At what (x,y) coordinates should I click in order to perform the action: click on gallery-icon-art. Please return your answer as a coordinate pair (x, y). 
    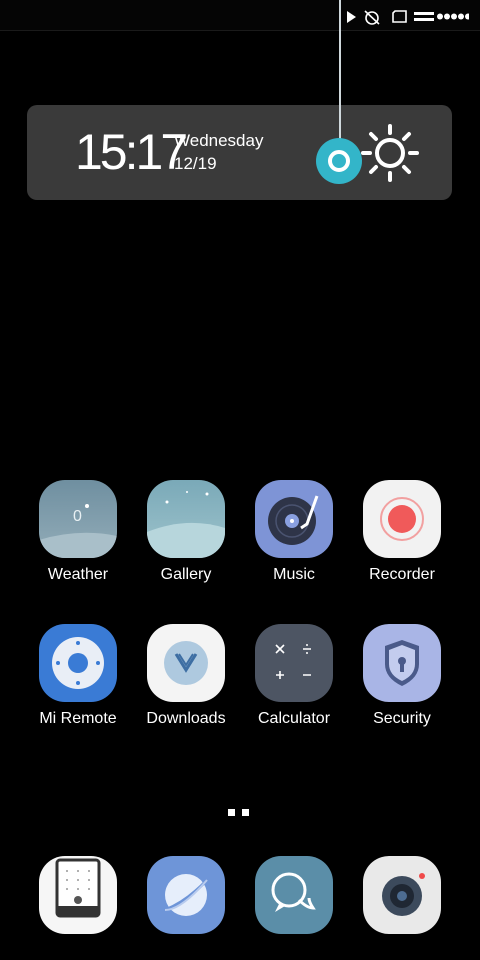
    Looking at the image, I should click on (186, 524).